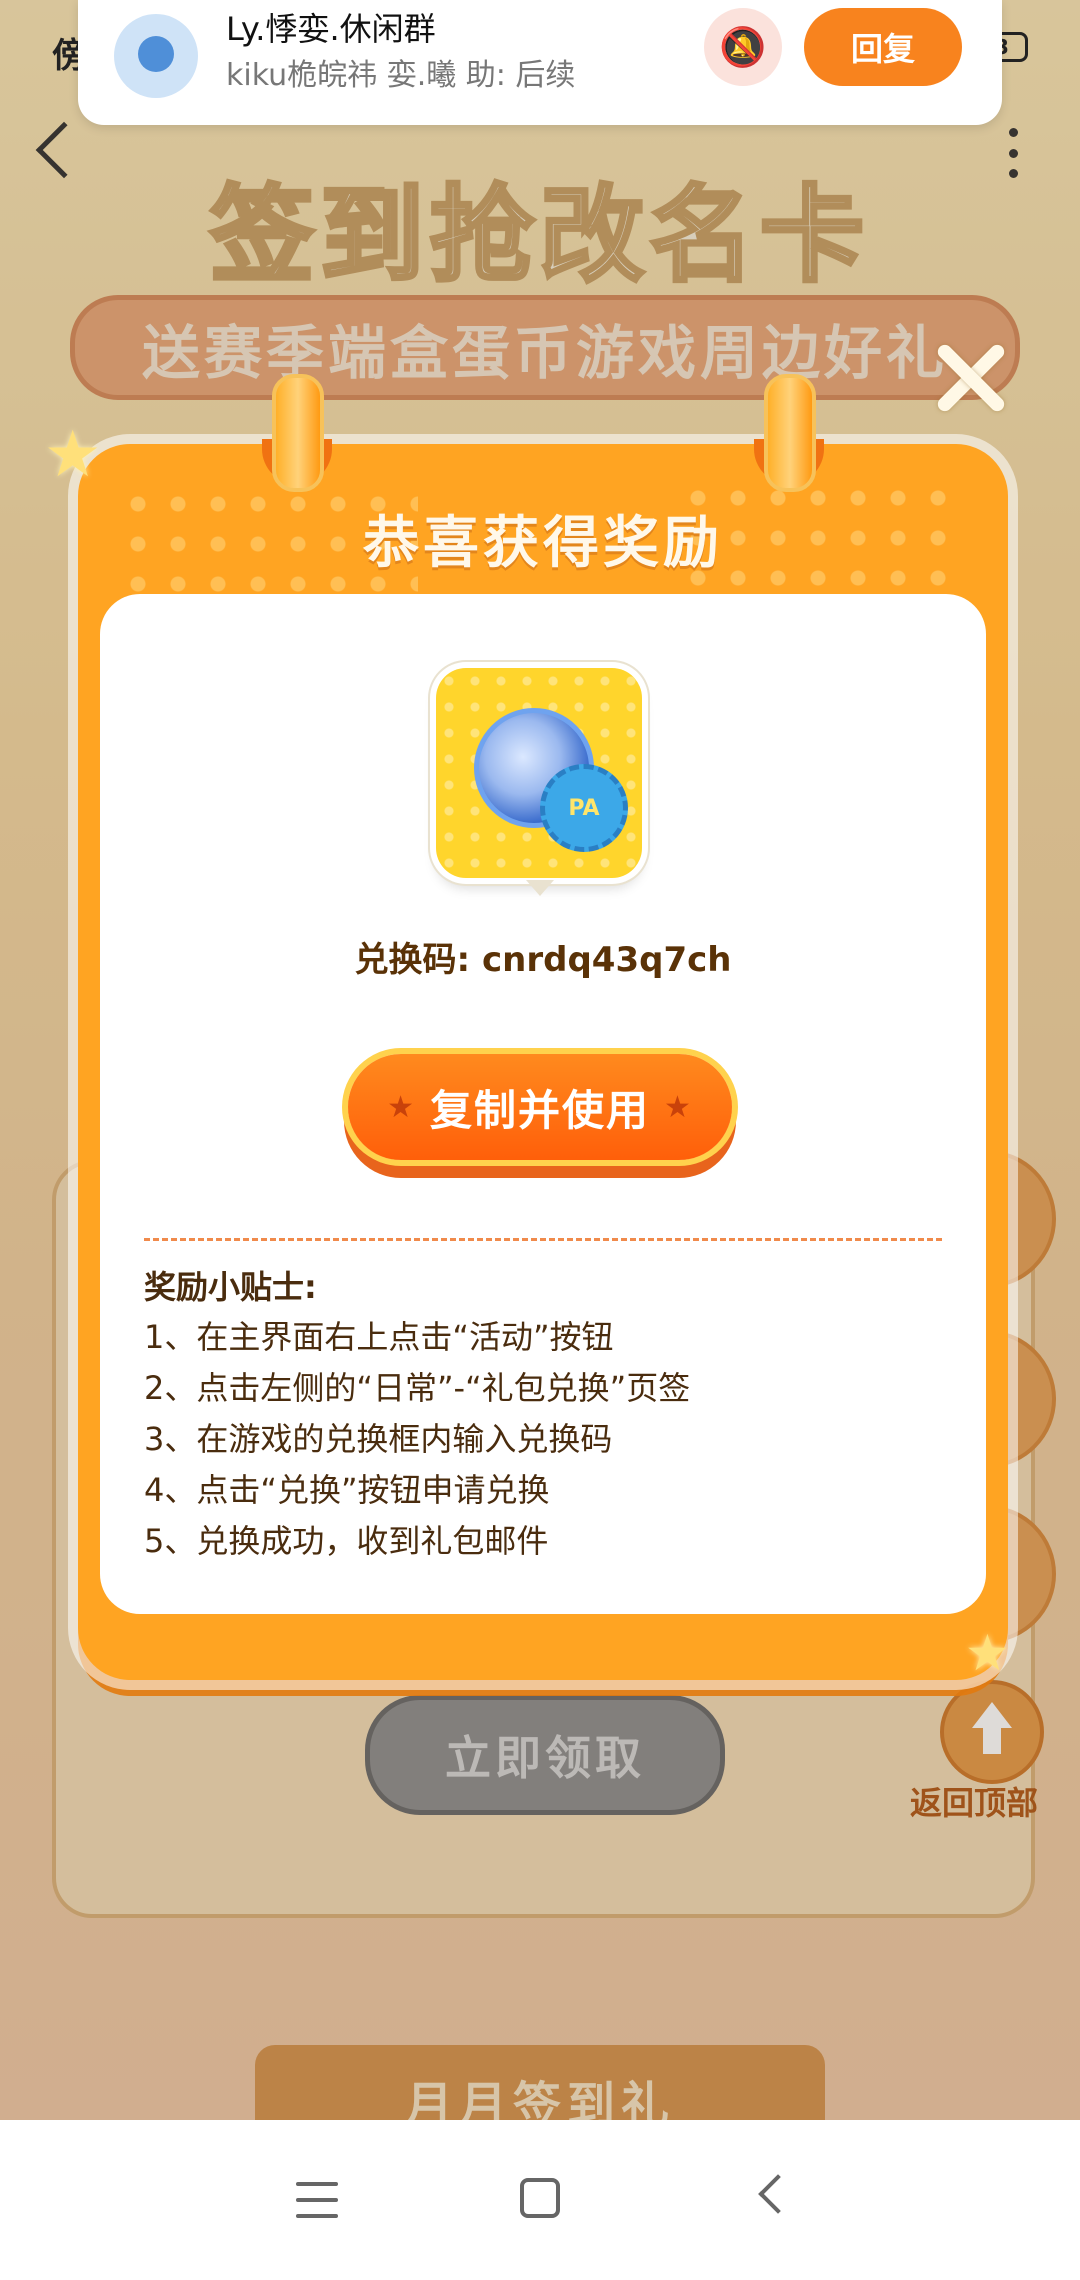 Image resolution: width=1080 pixels, height=2280 pixels. What do you see at coordinates (606, 960) in the screenshot?
I see `redeem-code-value: cnrdq43q7ch` at bounding box center [606, 960].